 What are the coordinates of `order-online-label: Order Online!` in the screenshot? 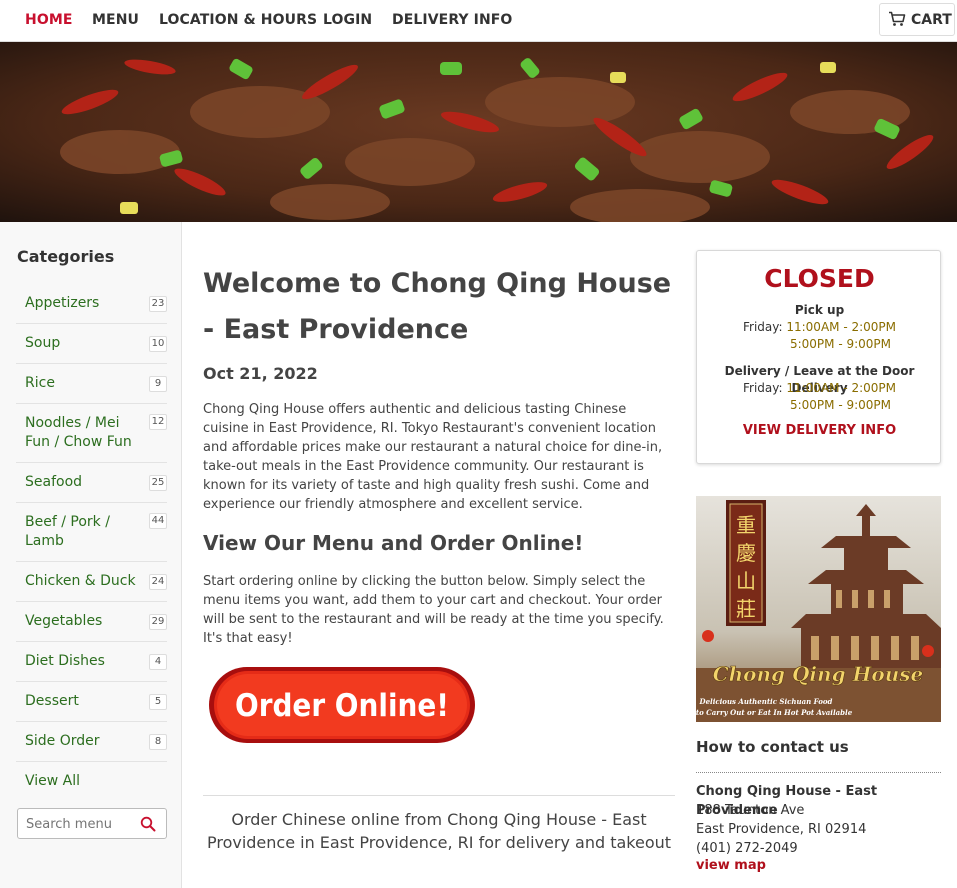 It's located at (342, 706).